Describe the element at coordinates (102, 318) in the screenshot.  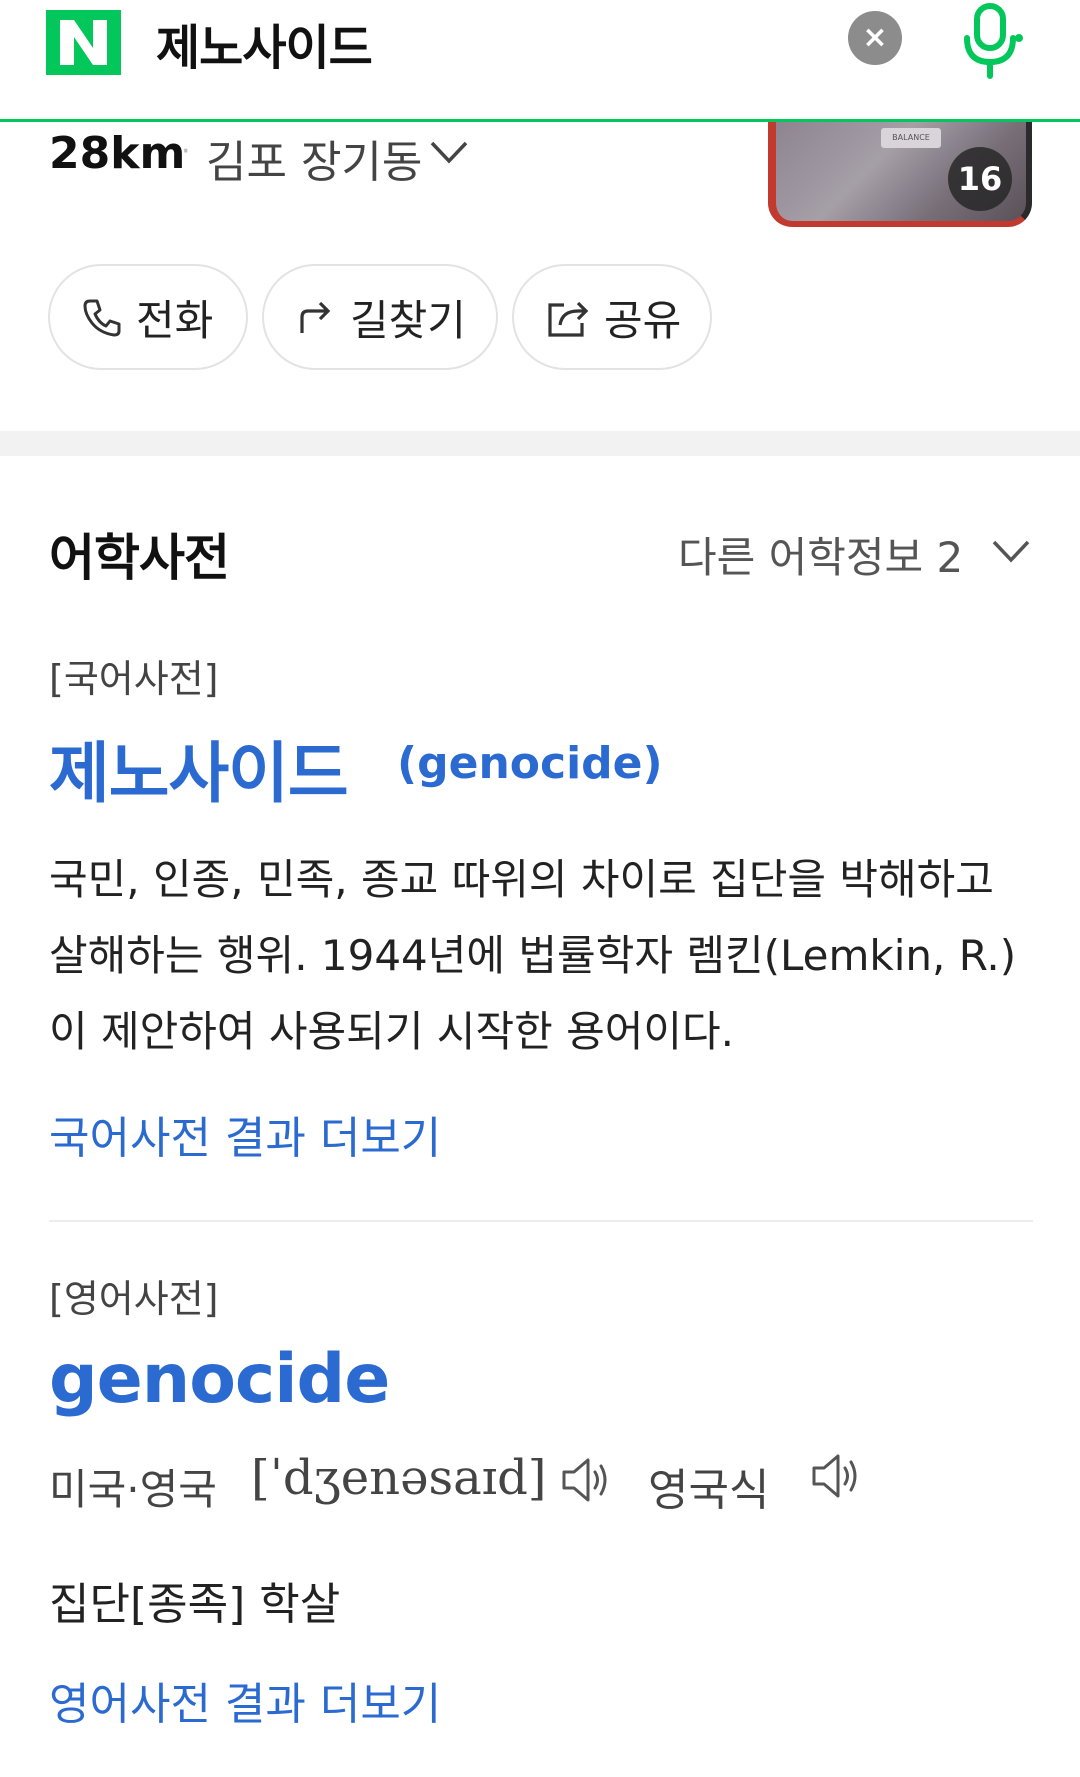
I see `phone-icon` at that location.